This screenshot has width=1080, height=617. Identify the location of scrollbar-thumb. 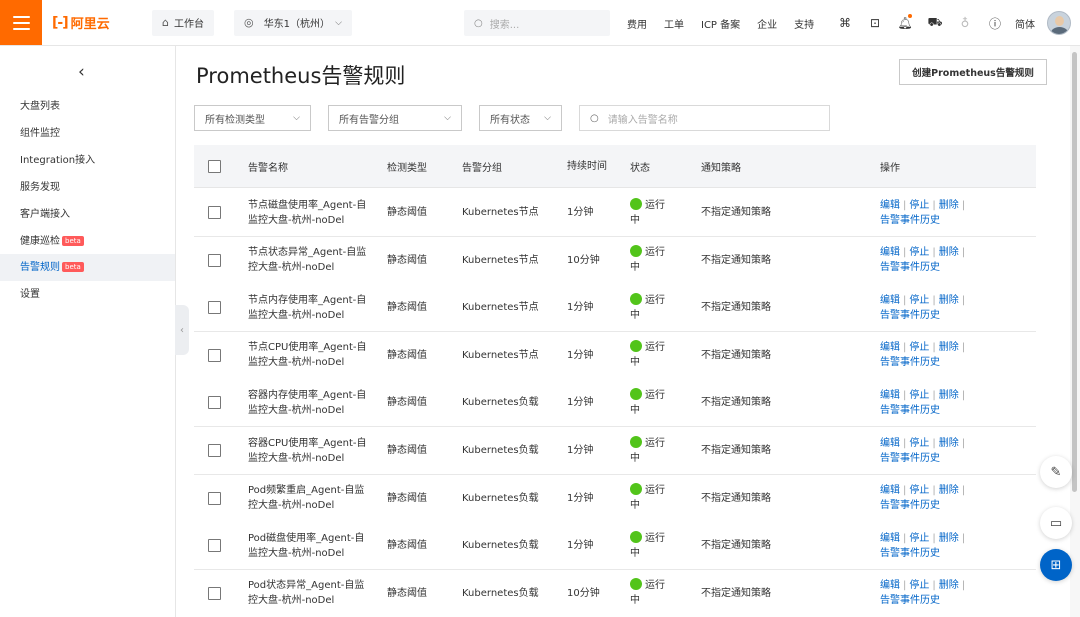
(1074, 272).